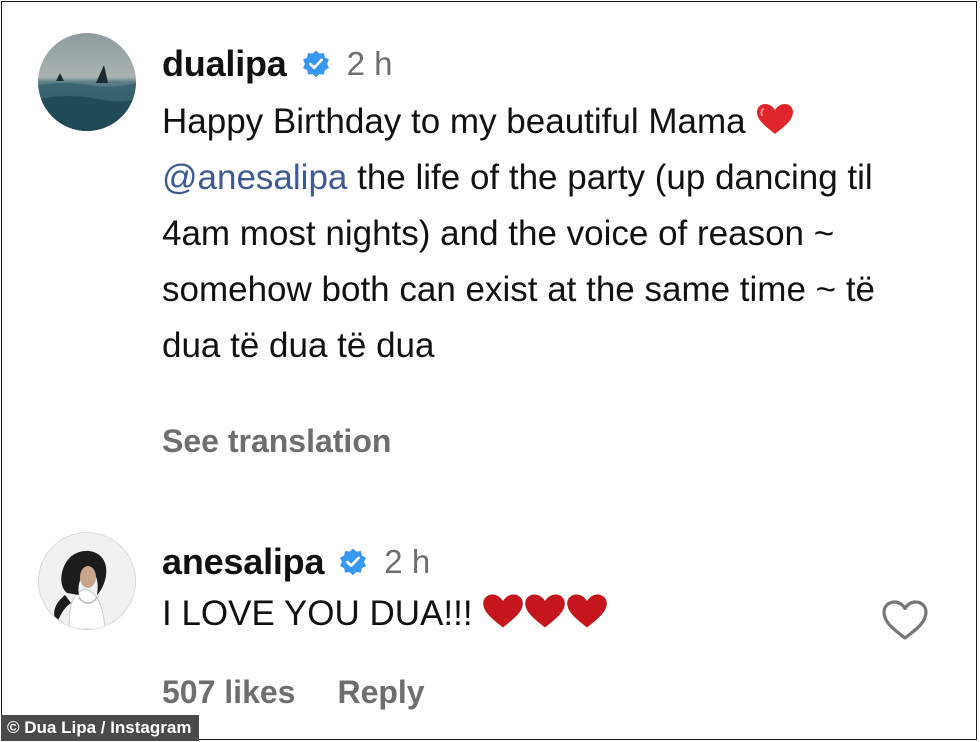 This screenshot has height=742, width=980. What do you see at coordinates (905, 620) in the screenshot?
I see `heart-outline-icon` at bounding box center [905, 620].